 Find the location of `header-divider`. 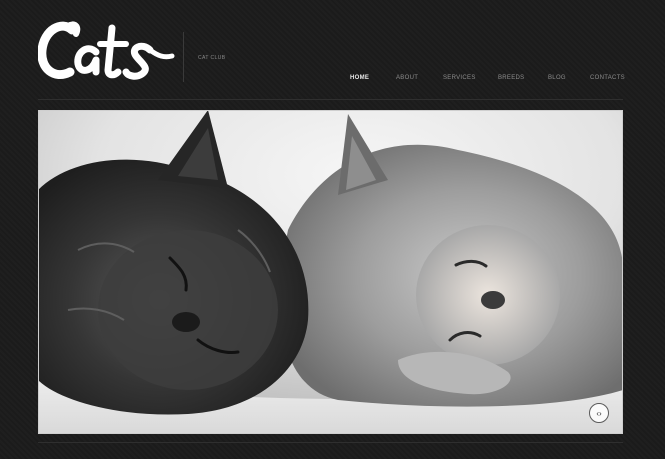

header-divider is located at coordinates (330, 99).